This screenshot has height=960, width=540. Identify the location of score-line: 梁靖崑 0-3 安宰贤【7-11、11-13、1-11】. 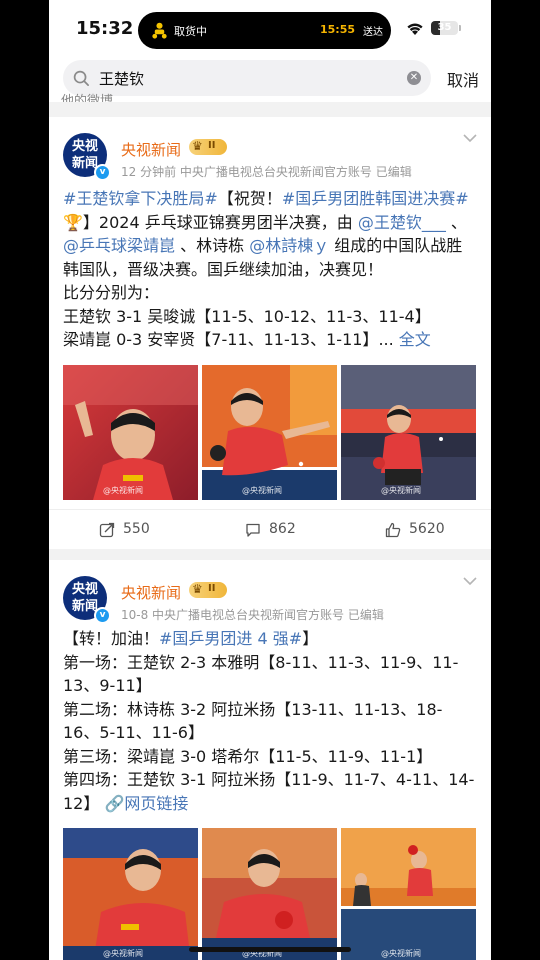
(221, 339).